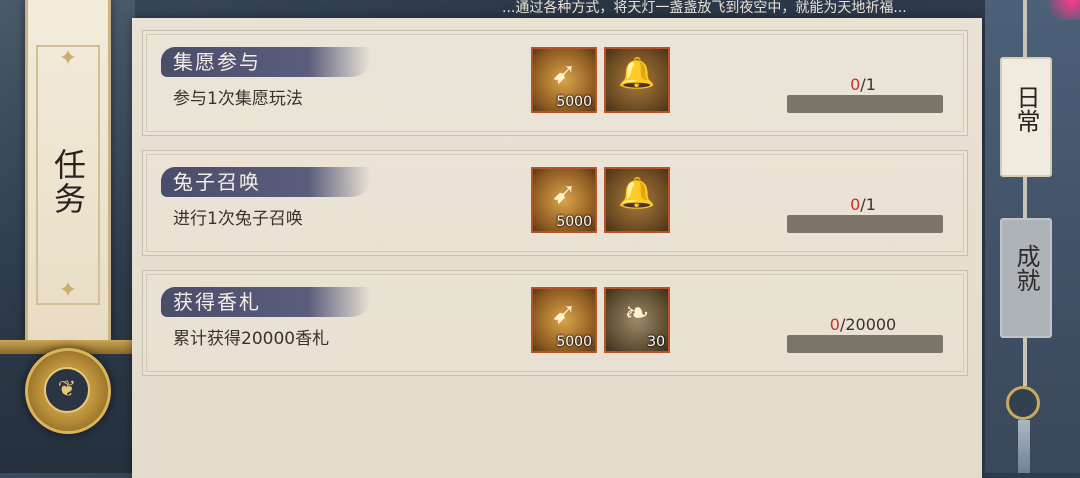  Describe the element at coordinates (68, 290) in the screenshot. I see `ornament-icon: ✦` at that location.